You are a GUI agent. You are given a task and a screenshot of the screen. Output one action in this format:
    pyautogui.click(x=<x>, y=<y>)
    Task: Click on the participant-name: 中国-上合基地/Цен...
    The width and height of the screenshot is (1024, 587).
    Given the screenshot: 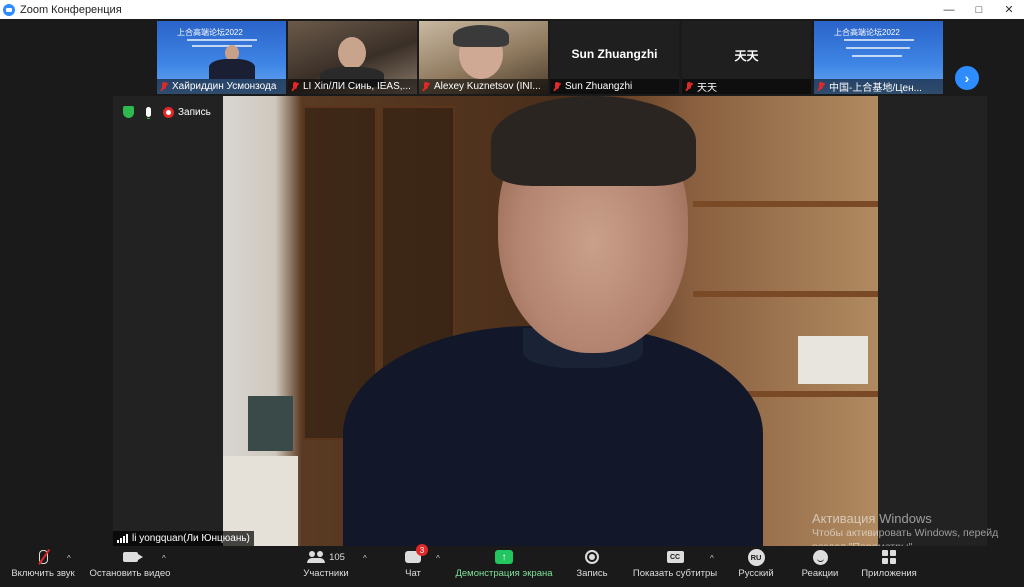 What is the action you would take?
    pyautogui.click(x=875, y=88)
    